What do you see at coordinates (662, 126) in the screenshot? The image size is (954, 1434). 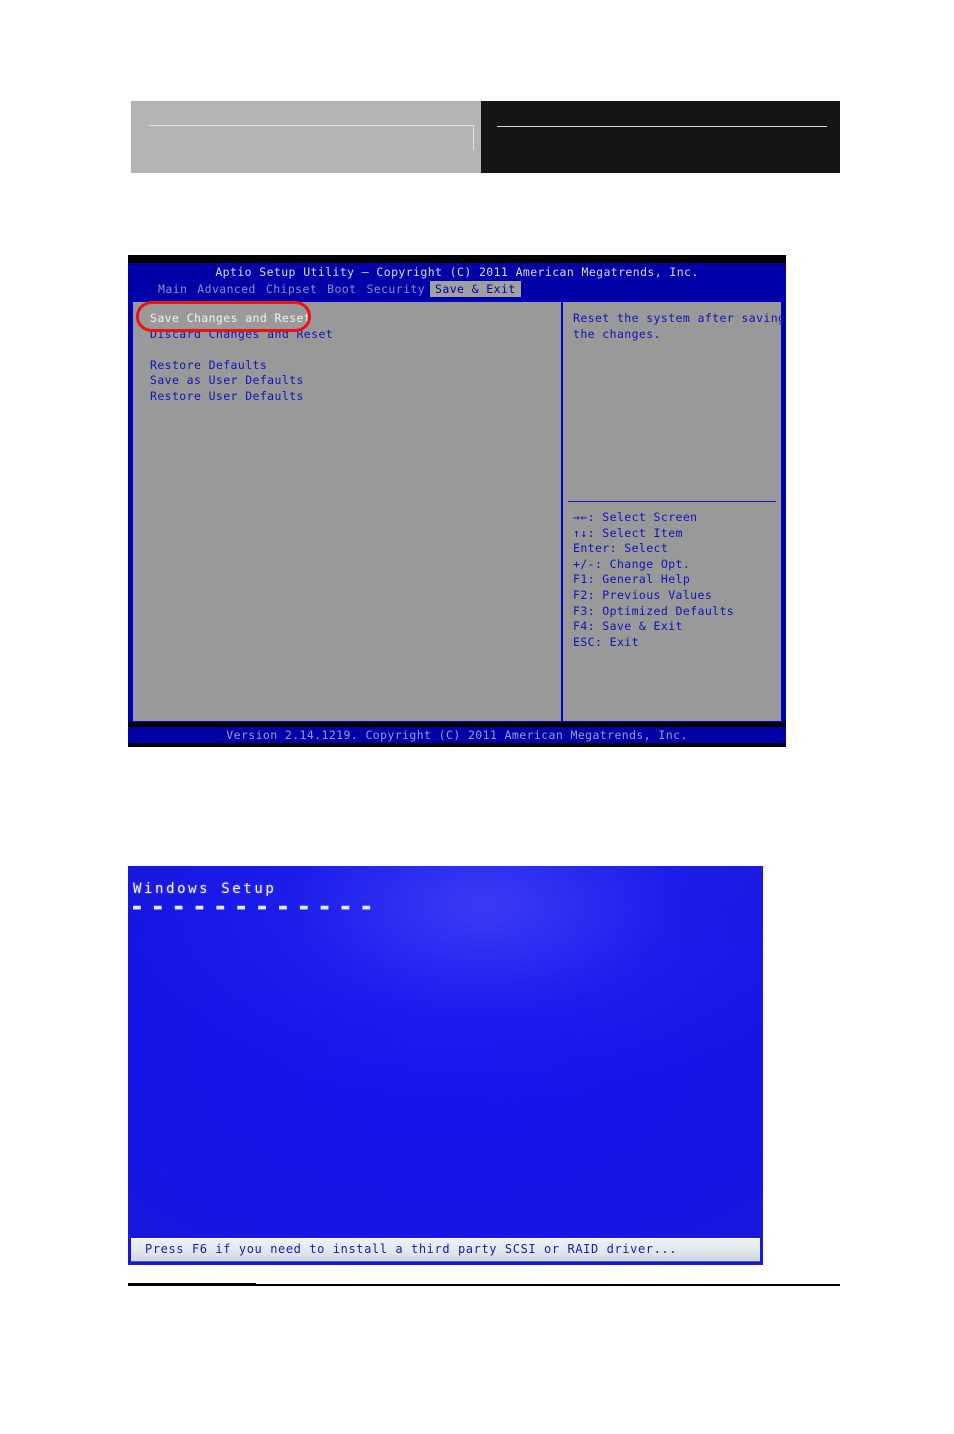 I see `header-black-rule` at bounding box center [662, 126].